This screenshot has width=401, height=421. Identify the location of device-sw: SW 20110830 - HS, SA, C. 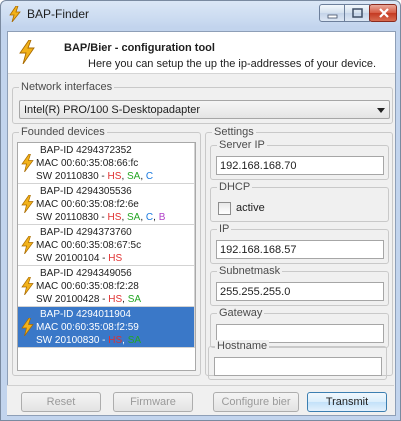
(95, 176).